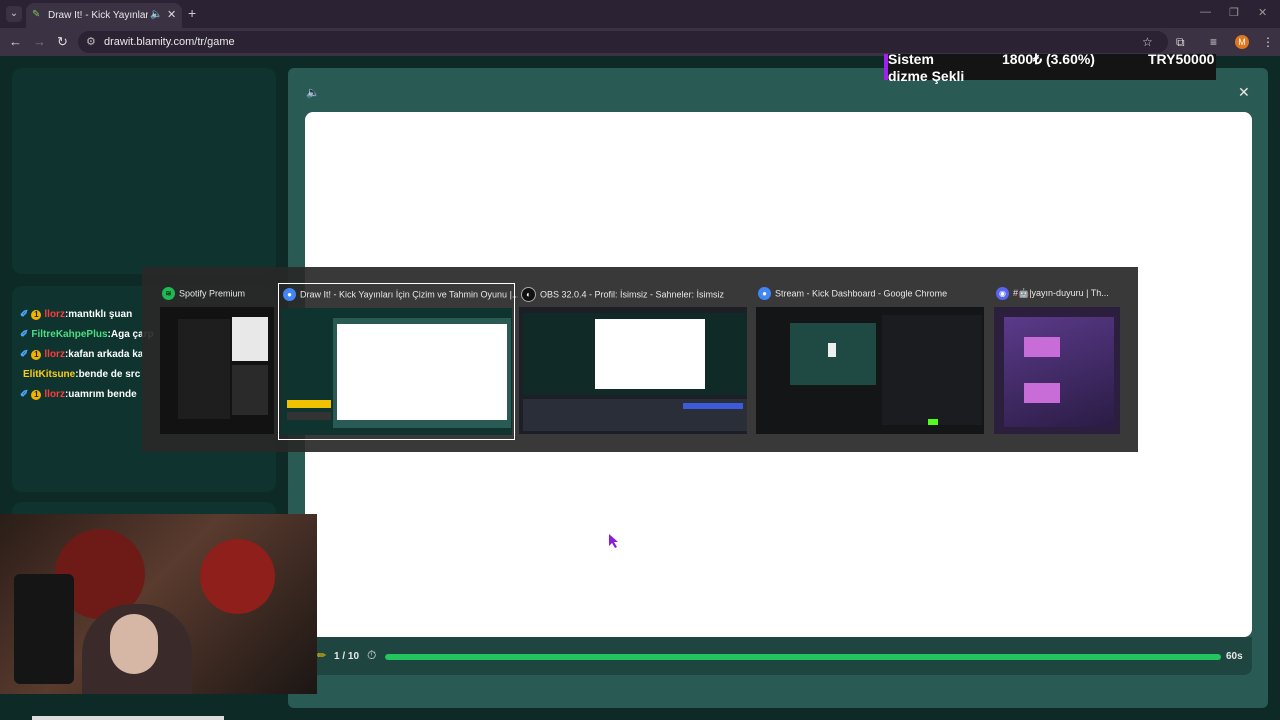  Describe the element at coordinates (62, 42) in the screenshot. I see `reload-icon: ↻` at that location.